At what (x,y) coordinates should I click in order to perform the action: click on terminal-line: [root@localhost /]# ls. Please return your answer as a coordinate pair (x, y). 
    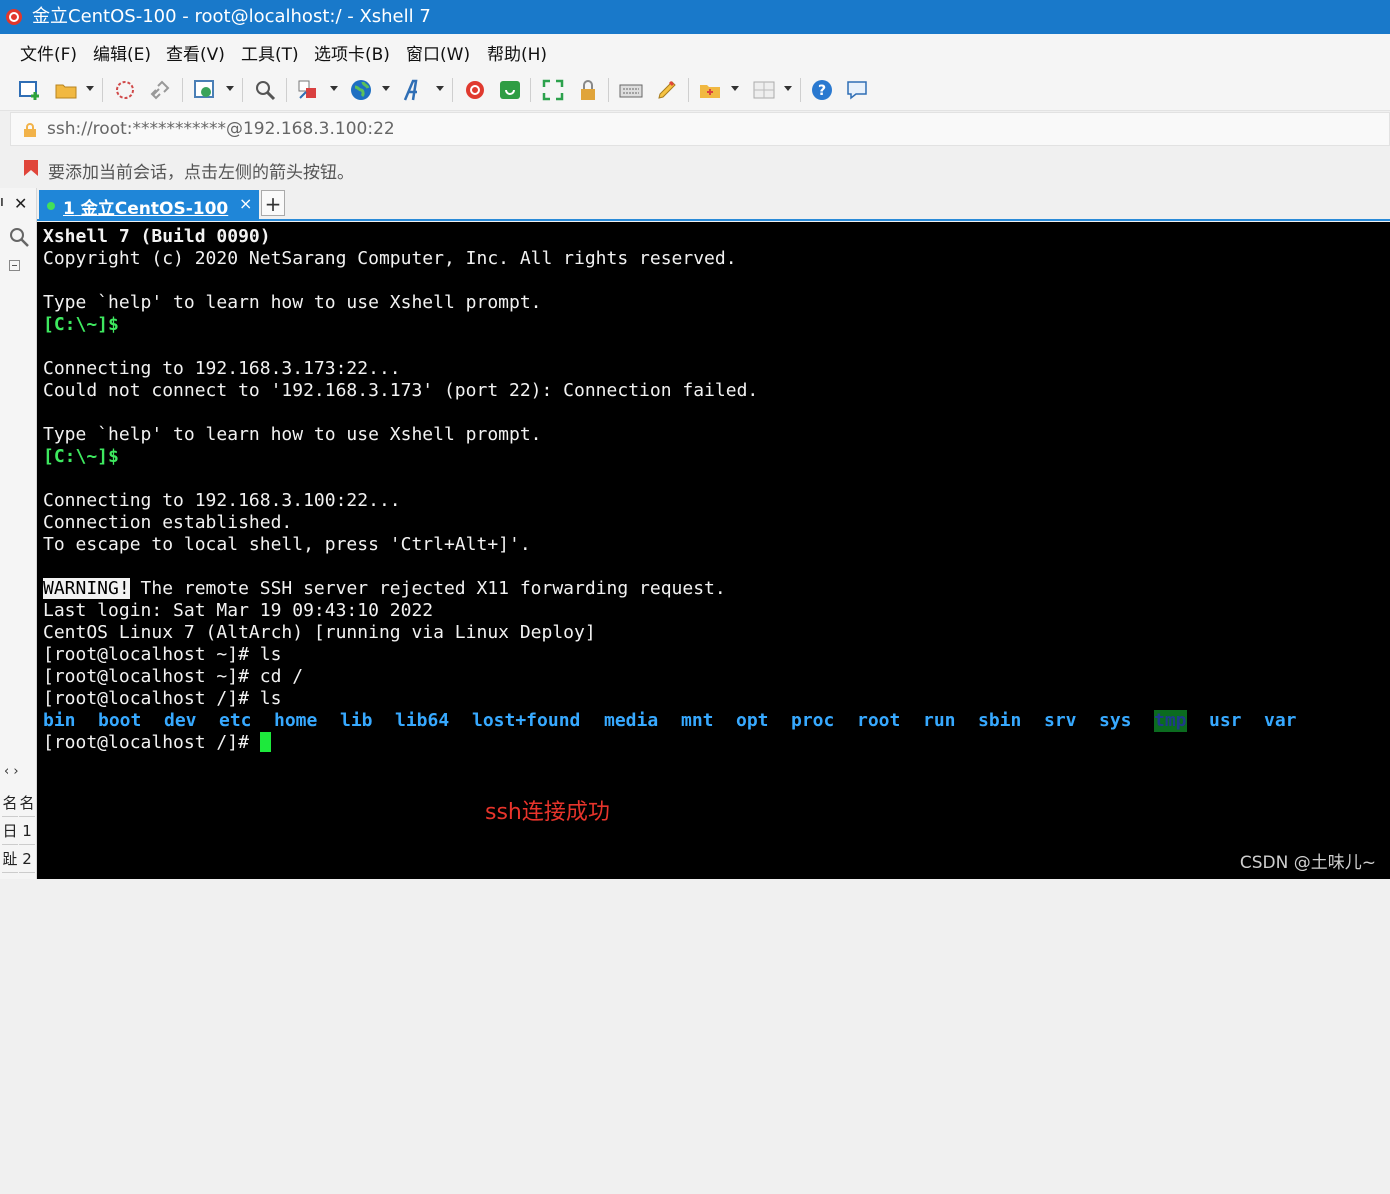
    Looking at the image, I should click on (162, 698).